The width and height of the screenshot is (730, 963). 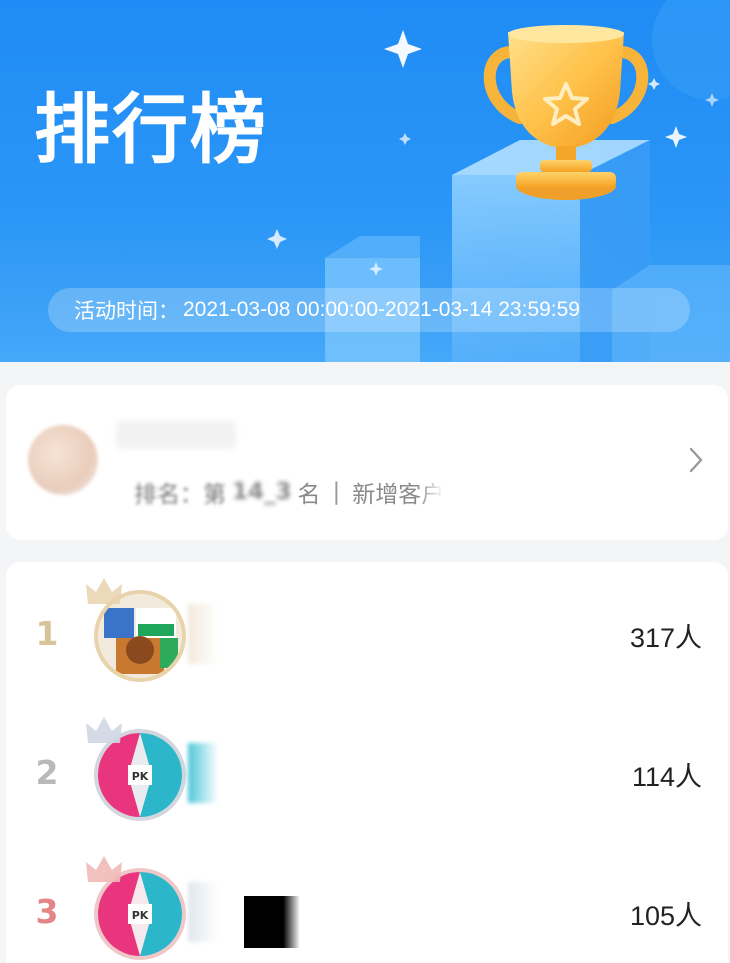 I want to click on avatar, so click(x=136, y=630).